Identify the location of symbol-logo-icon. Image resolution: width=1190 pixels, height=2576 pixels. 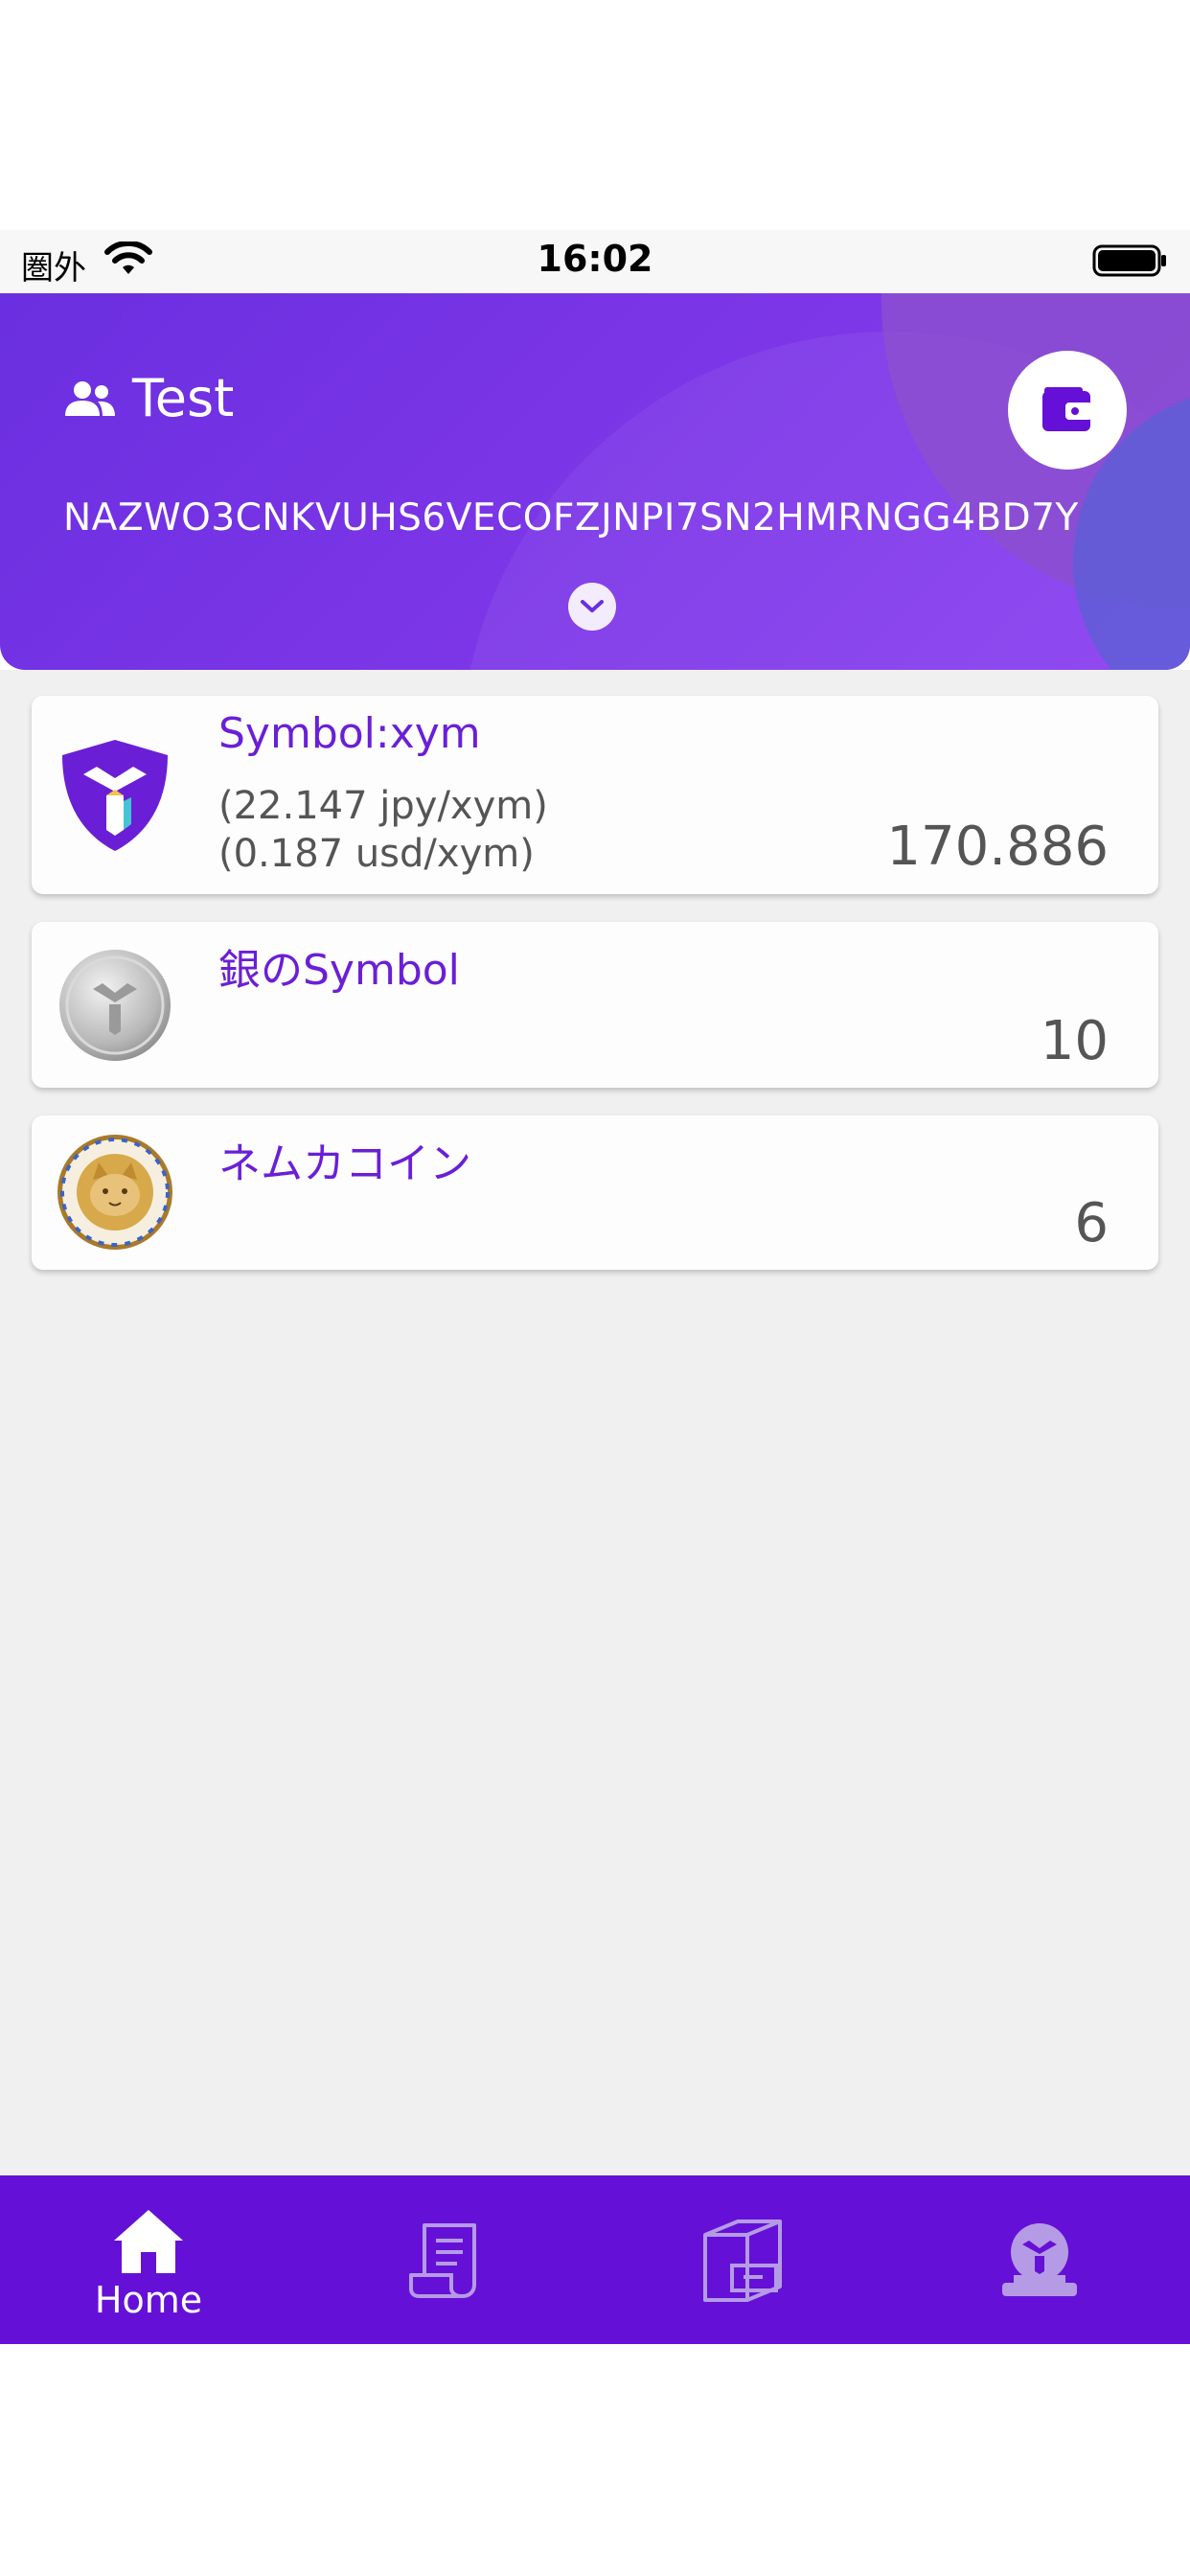
(115, 795).